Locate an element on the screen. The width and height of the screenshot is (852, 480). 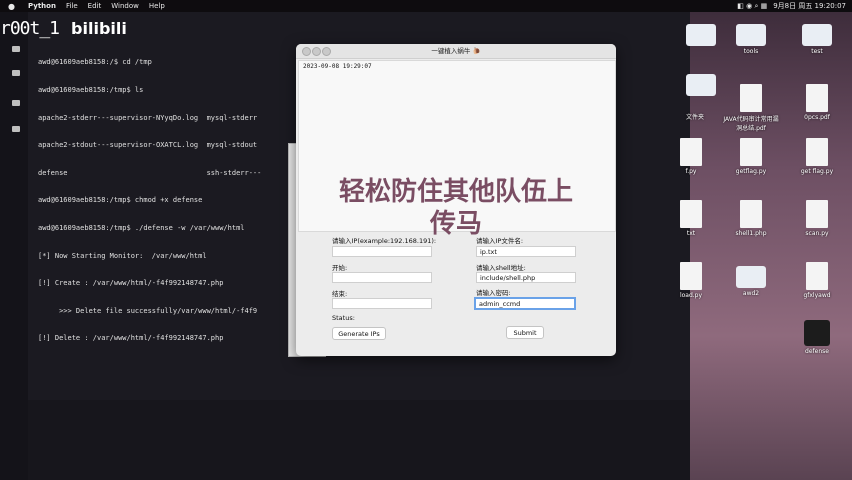
window-title: 一键植入蜗牛 🐌 is located at coordinates (456, 51).